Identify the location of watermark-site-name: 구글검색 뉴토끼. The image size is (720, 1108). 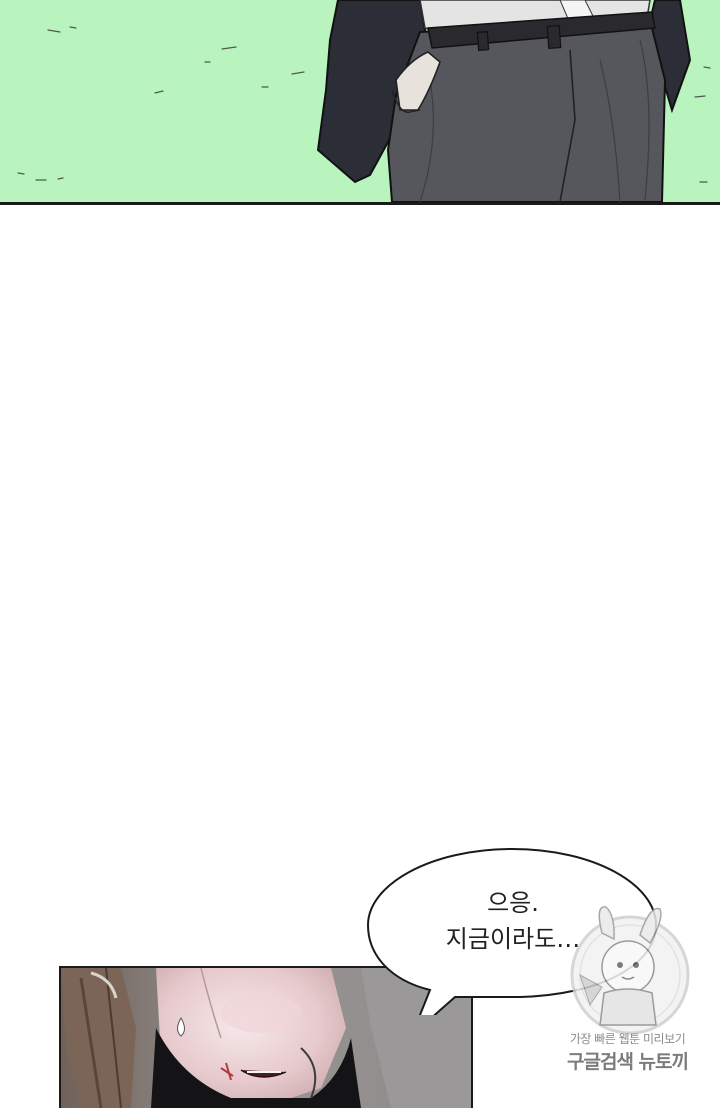
(628, 1062).